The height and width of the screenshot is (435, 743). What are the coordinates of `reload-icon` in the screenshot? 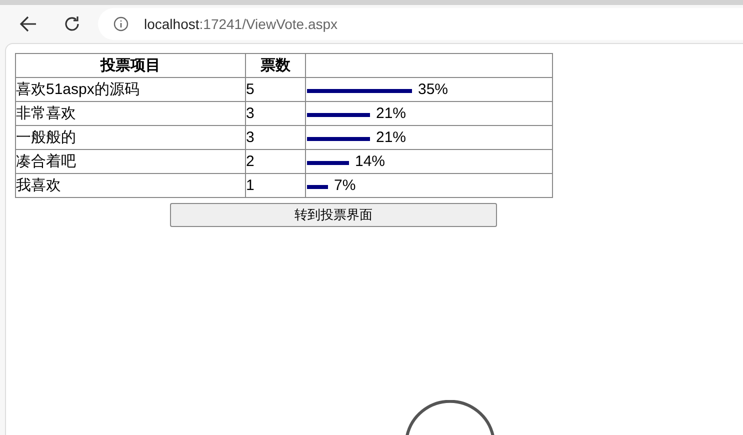 It's located at (72, 24).